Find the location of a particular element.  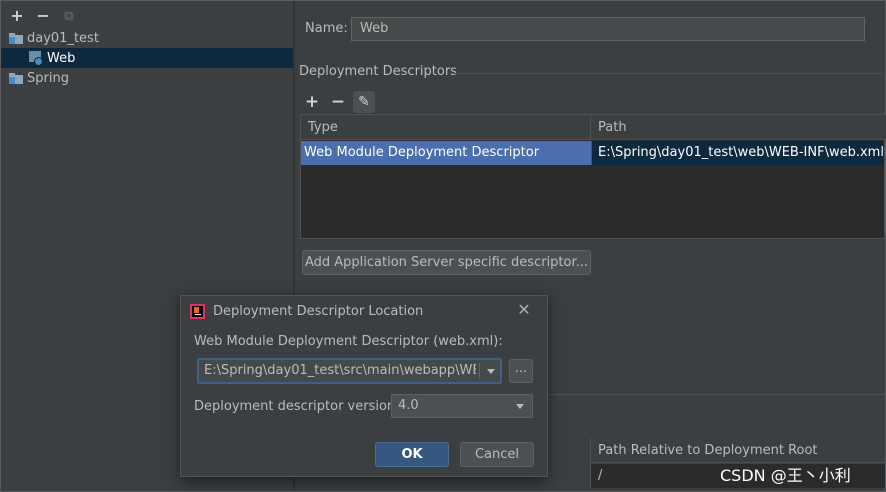

column-header-path: Path is located at coordinates (738, 127).